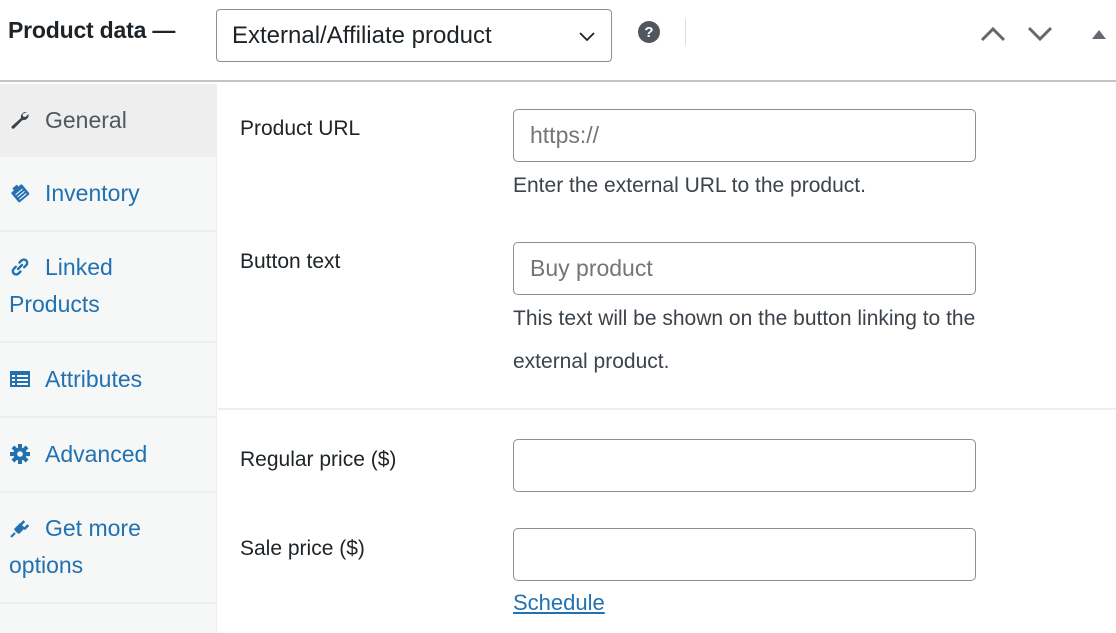 This screenshot has height=633, width=1116. I want to click on product-url-label: Product URL, so click(300, 128).